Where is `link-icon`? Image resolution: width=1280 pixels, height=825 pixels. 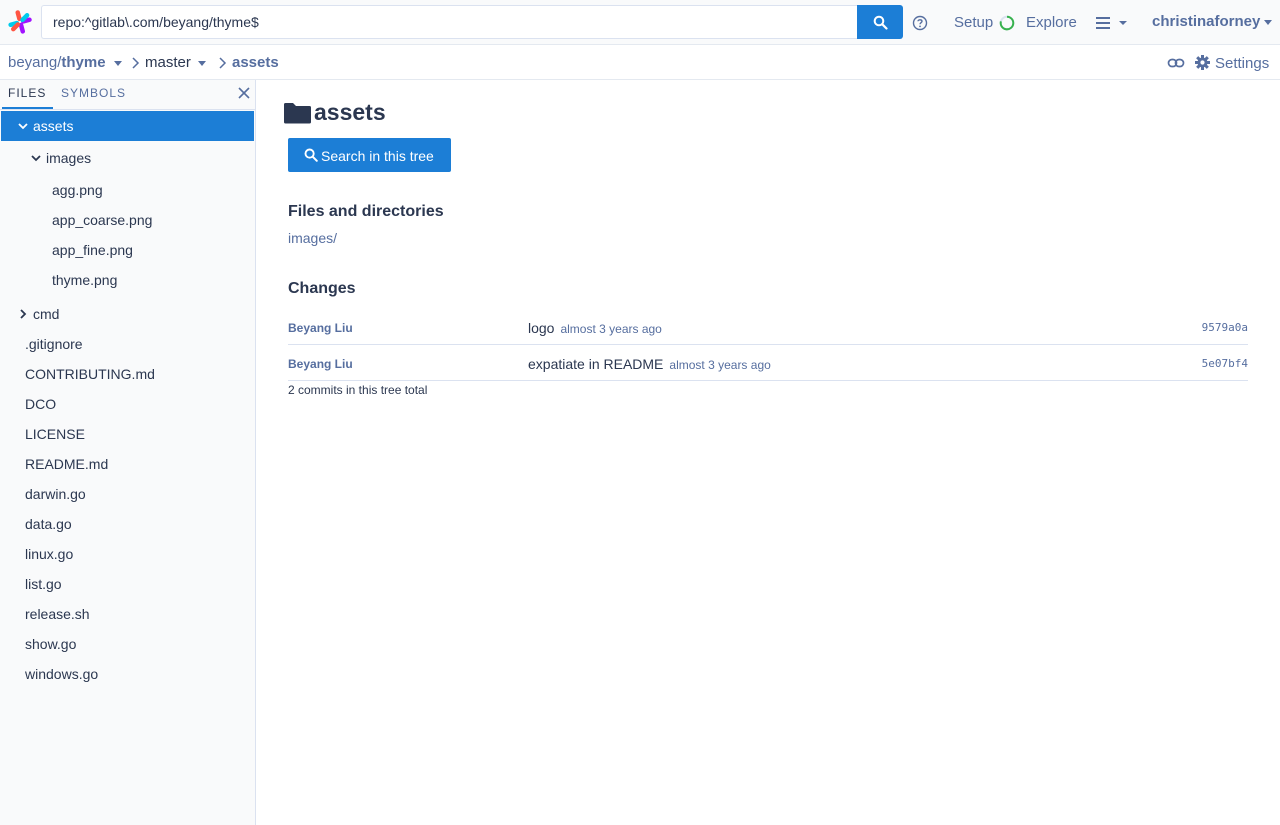 link-icon is located at coordinates (1176, 63).